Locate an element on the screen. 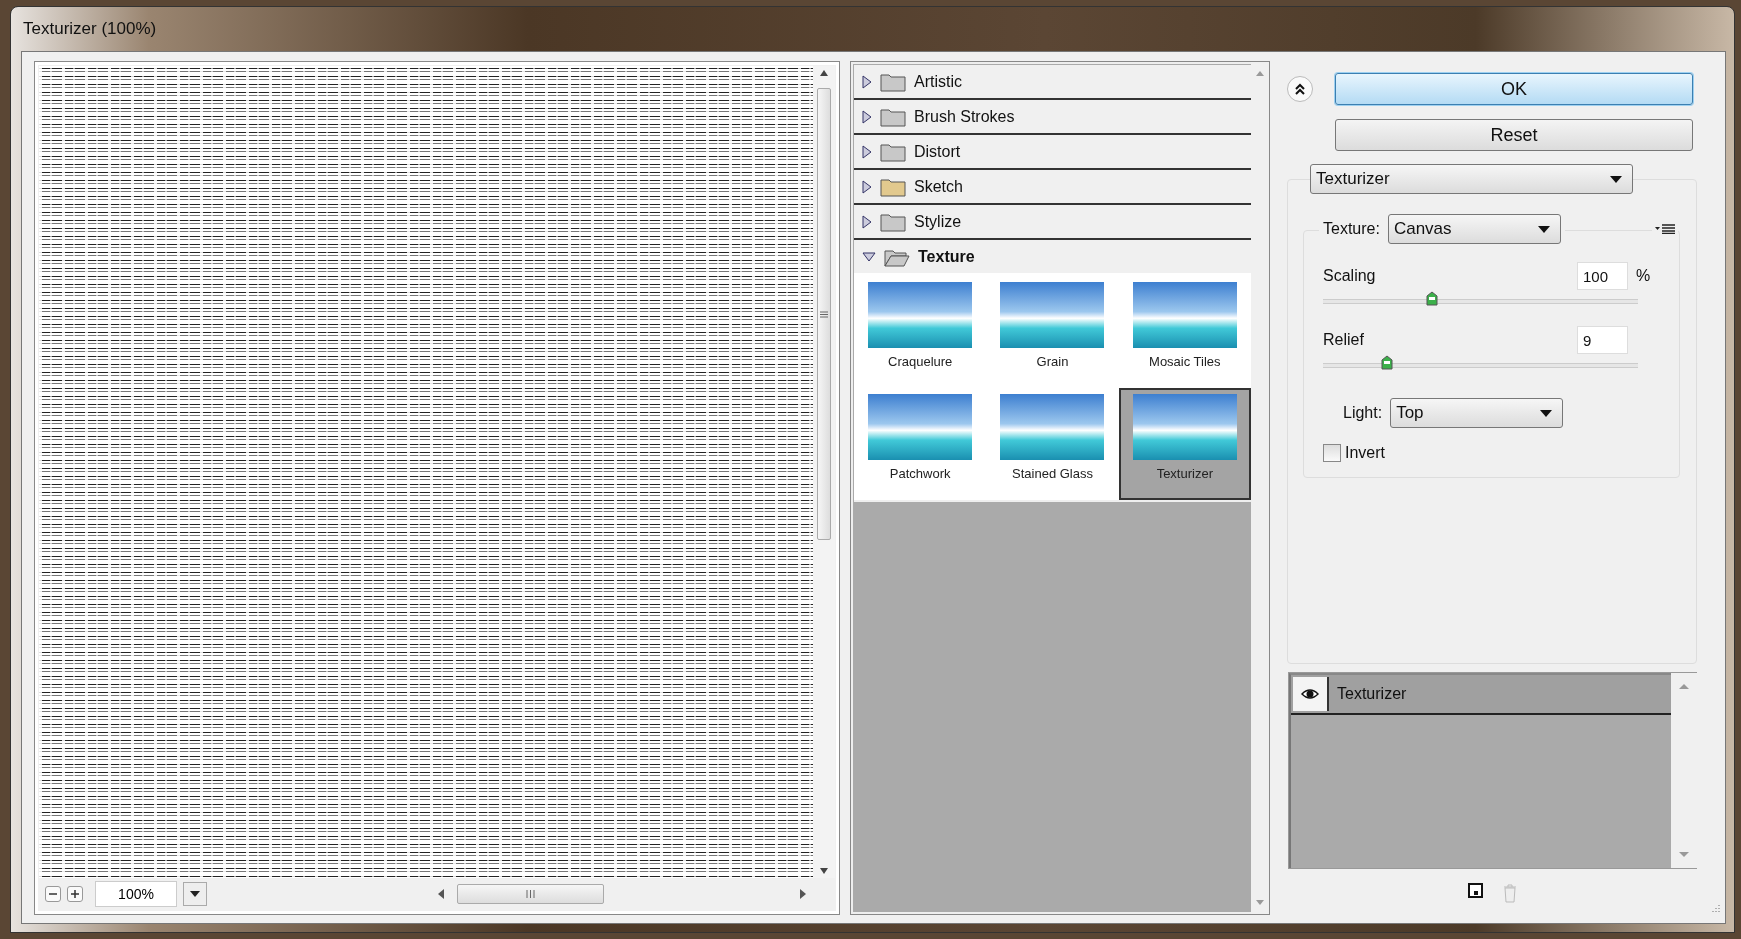 The image size is (1741, 939). texture-select: Canvas is located at coordinates (1474, 229).